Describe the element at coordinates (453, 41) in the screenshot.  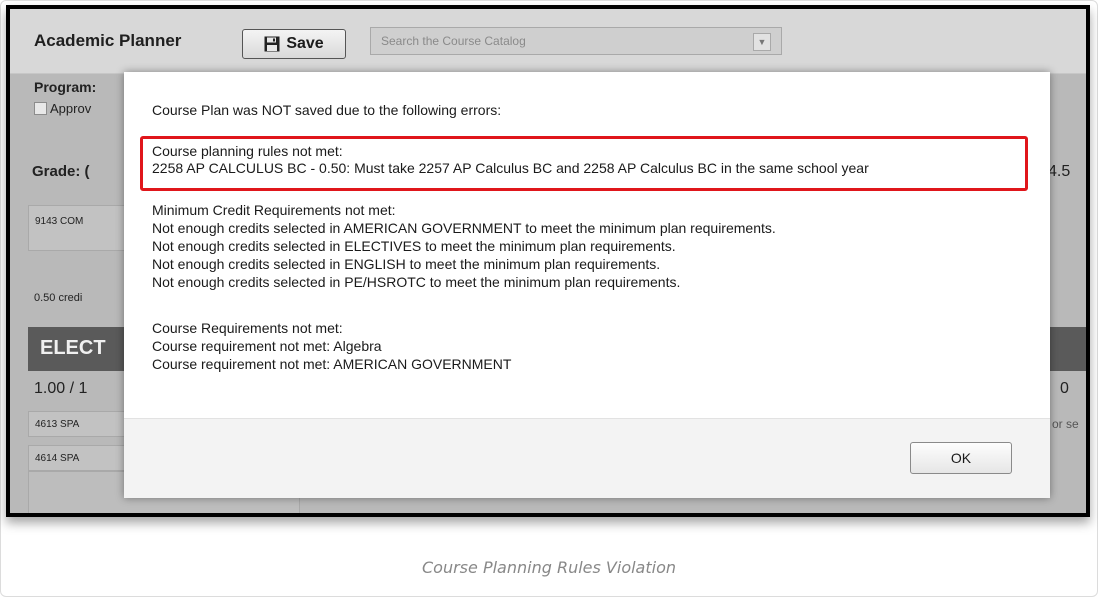
I see `search-placeholder: Search the Course Catalog` at that location.